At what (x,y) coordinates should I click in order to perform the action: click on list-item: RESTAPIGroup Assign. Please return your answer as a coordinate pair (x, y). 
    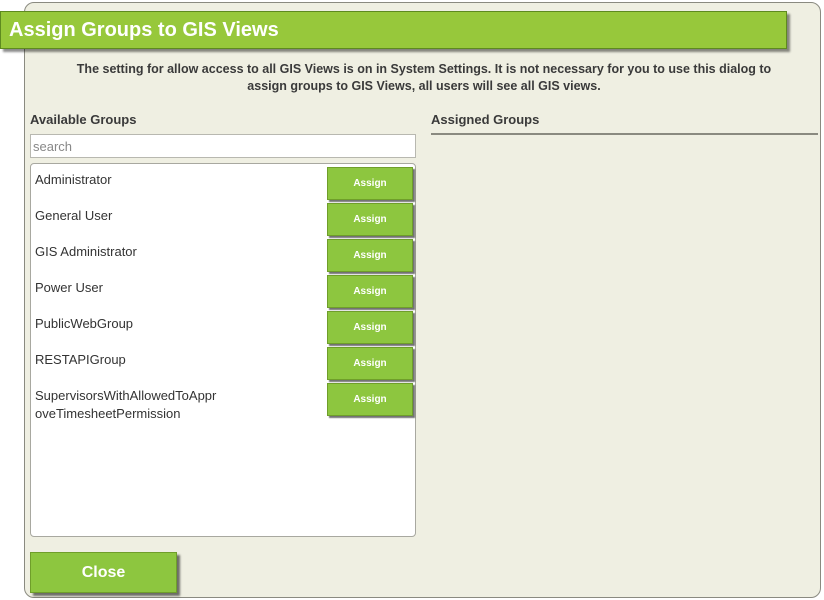
    Looking at the image, I should click on (223, 362).